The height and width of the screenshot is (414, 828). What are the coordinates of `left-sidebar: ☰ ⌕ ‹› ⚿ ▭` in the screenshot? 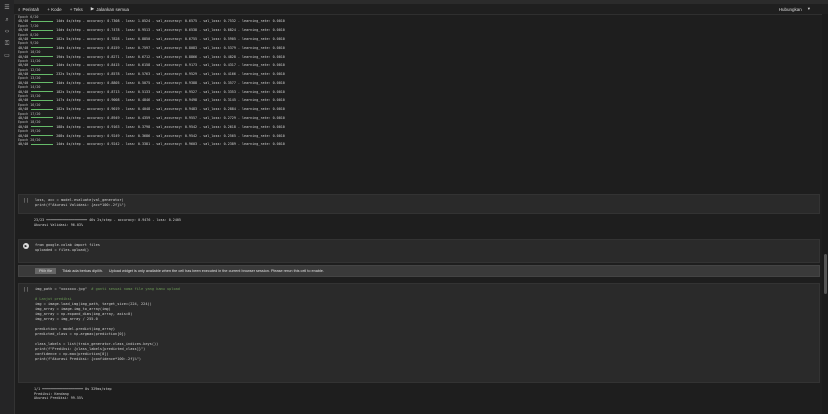 It's located at (7, 207).